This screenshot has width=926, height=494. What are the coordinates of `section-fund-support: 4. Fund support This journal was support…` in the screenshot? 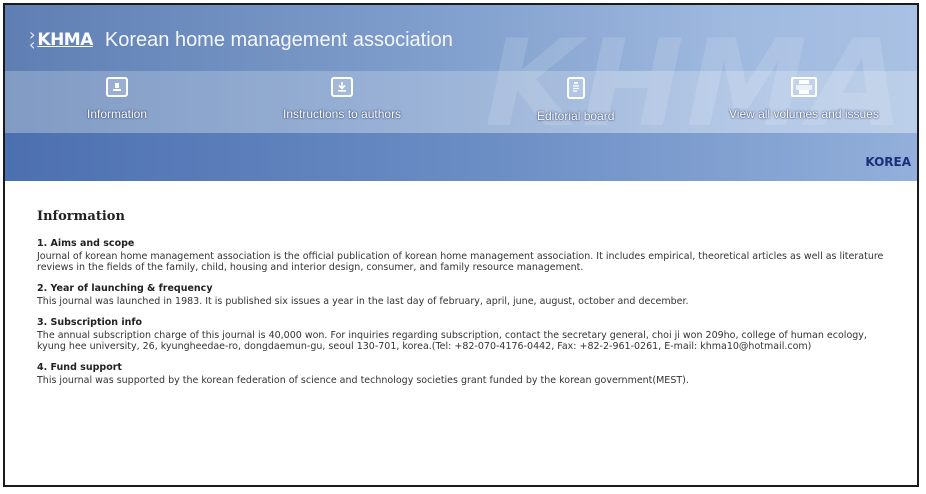 It's located at (461, 374).